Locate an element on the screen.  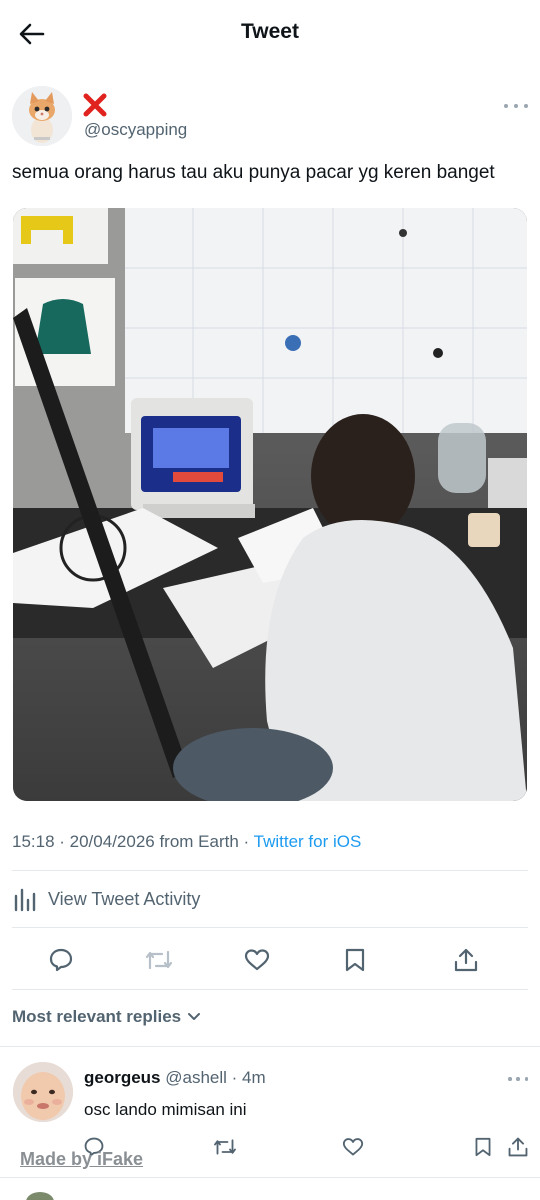
replies-heading: Most relevant replies is located at coordinates (97, 1016).